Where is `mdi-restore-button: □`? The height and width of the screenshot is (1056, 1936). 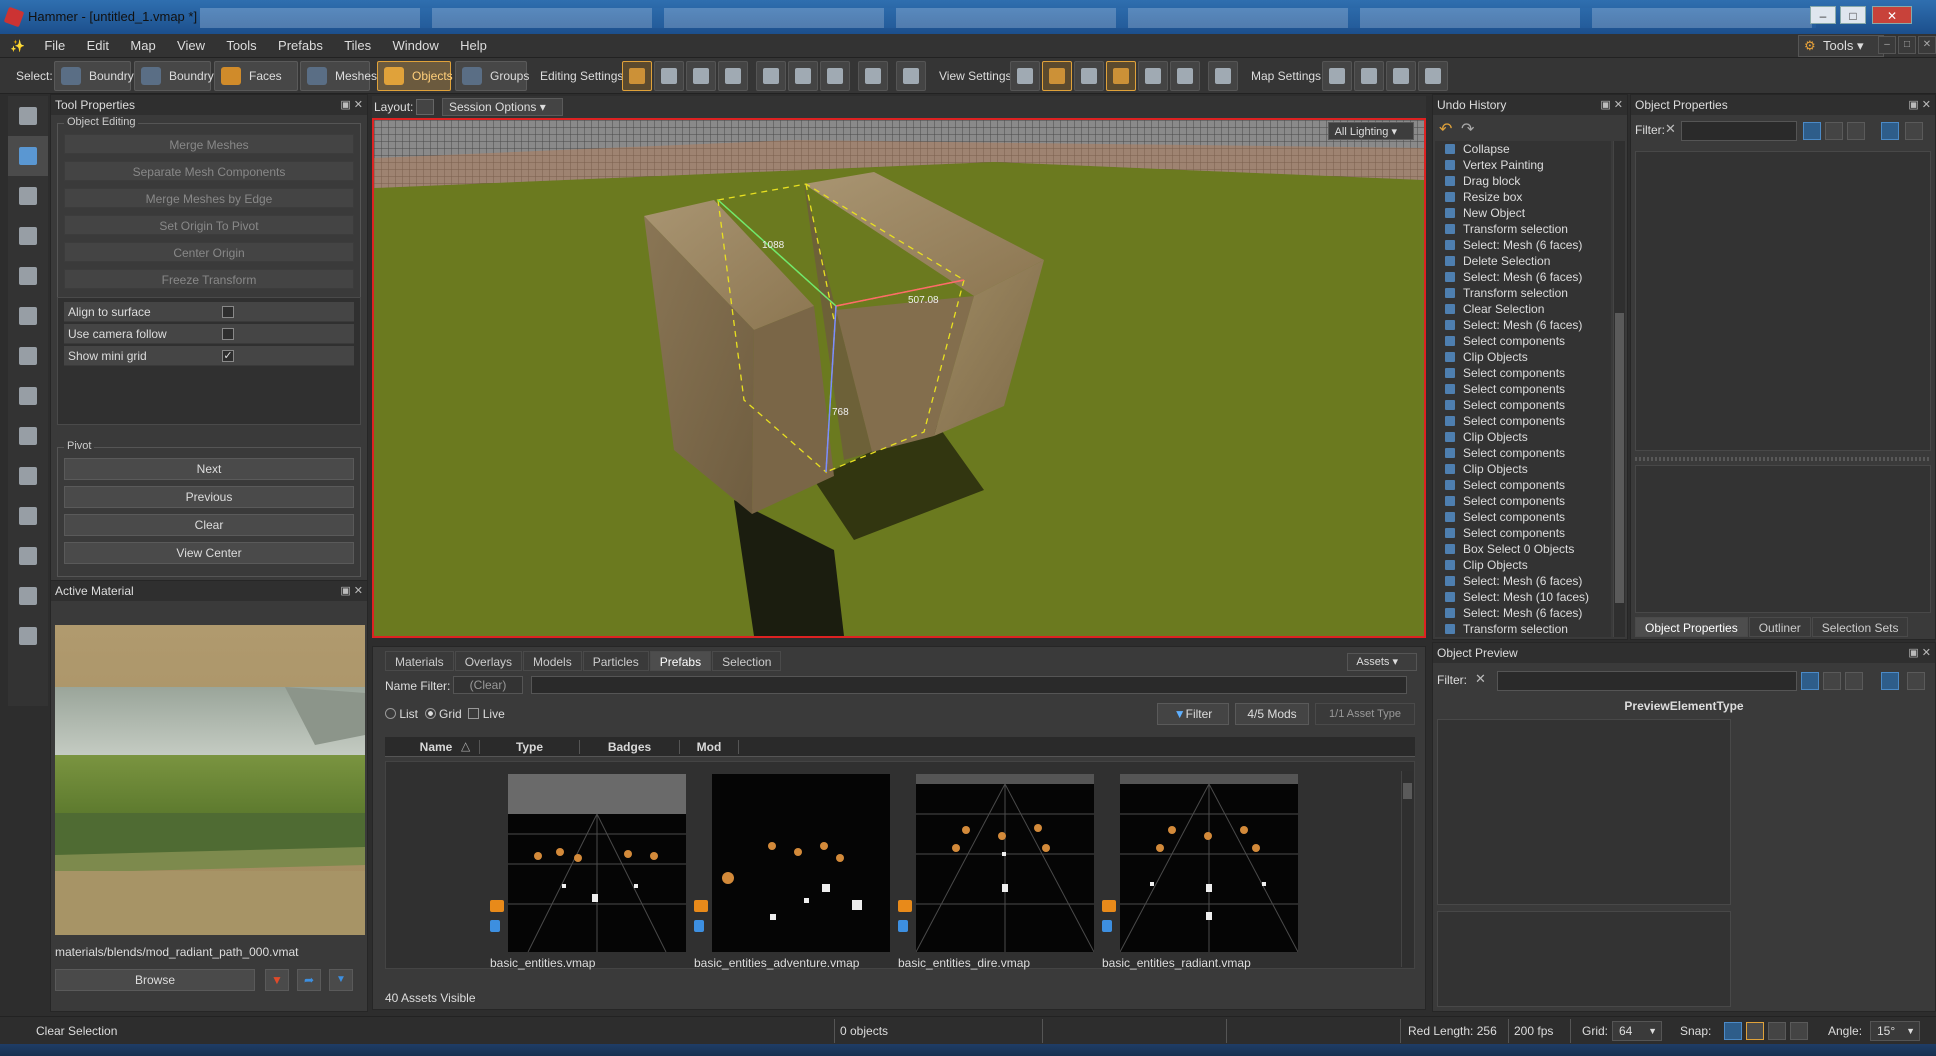 mdi-restore-button: □ is located at coordinates (1907, 45).